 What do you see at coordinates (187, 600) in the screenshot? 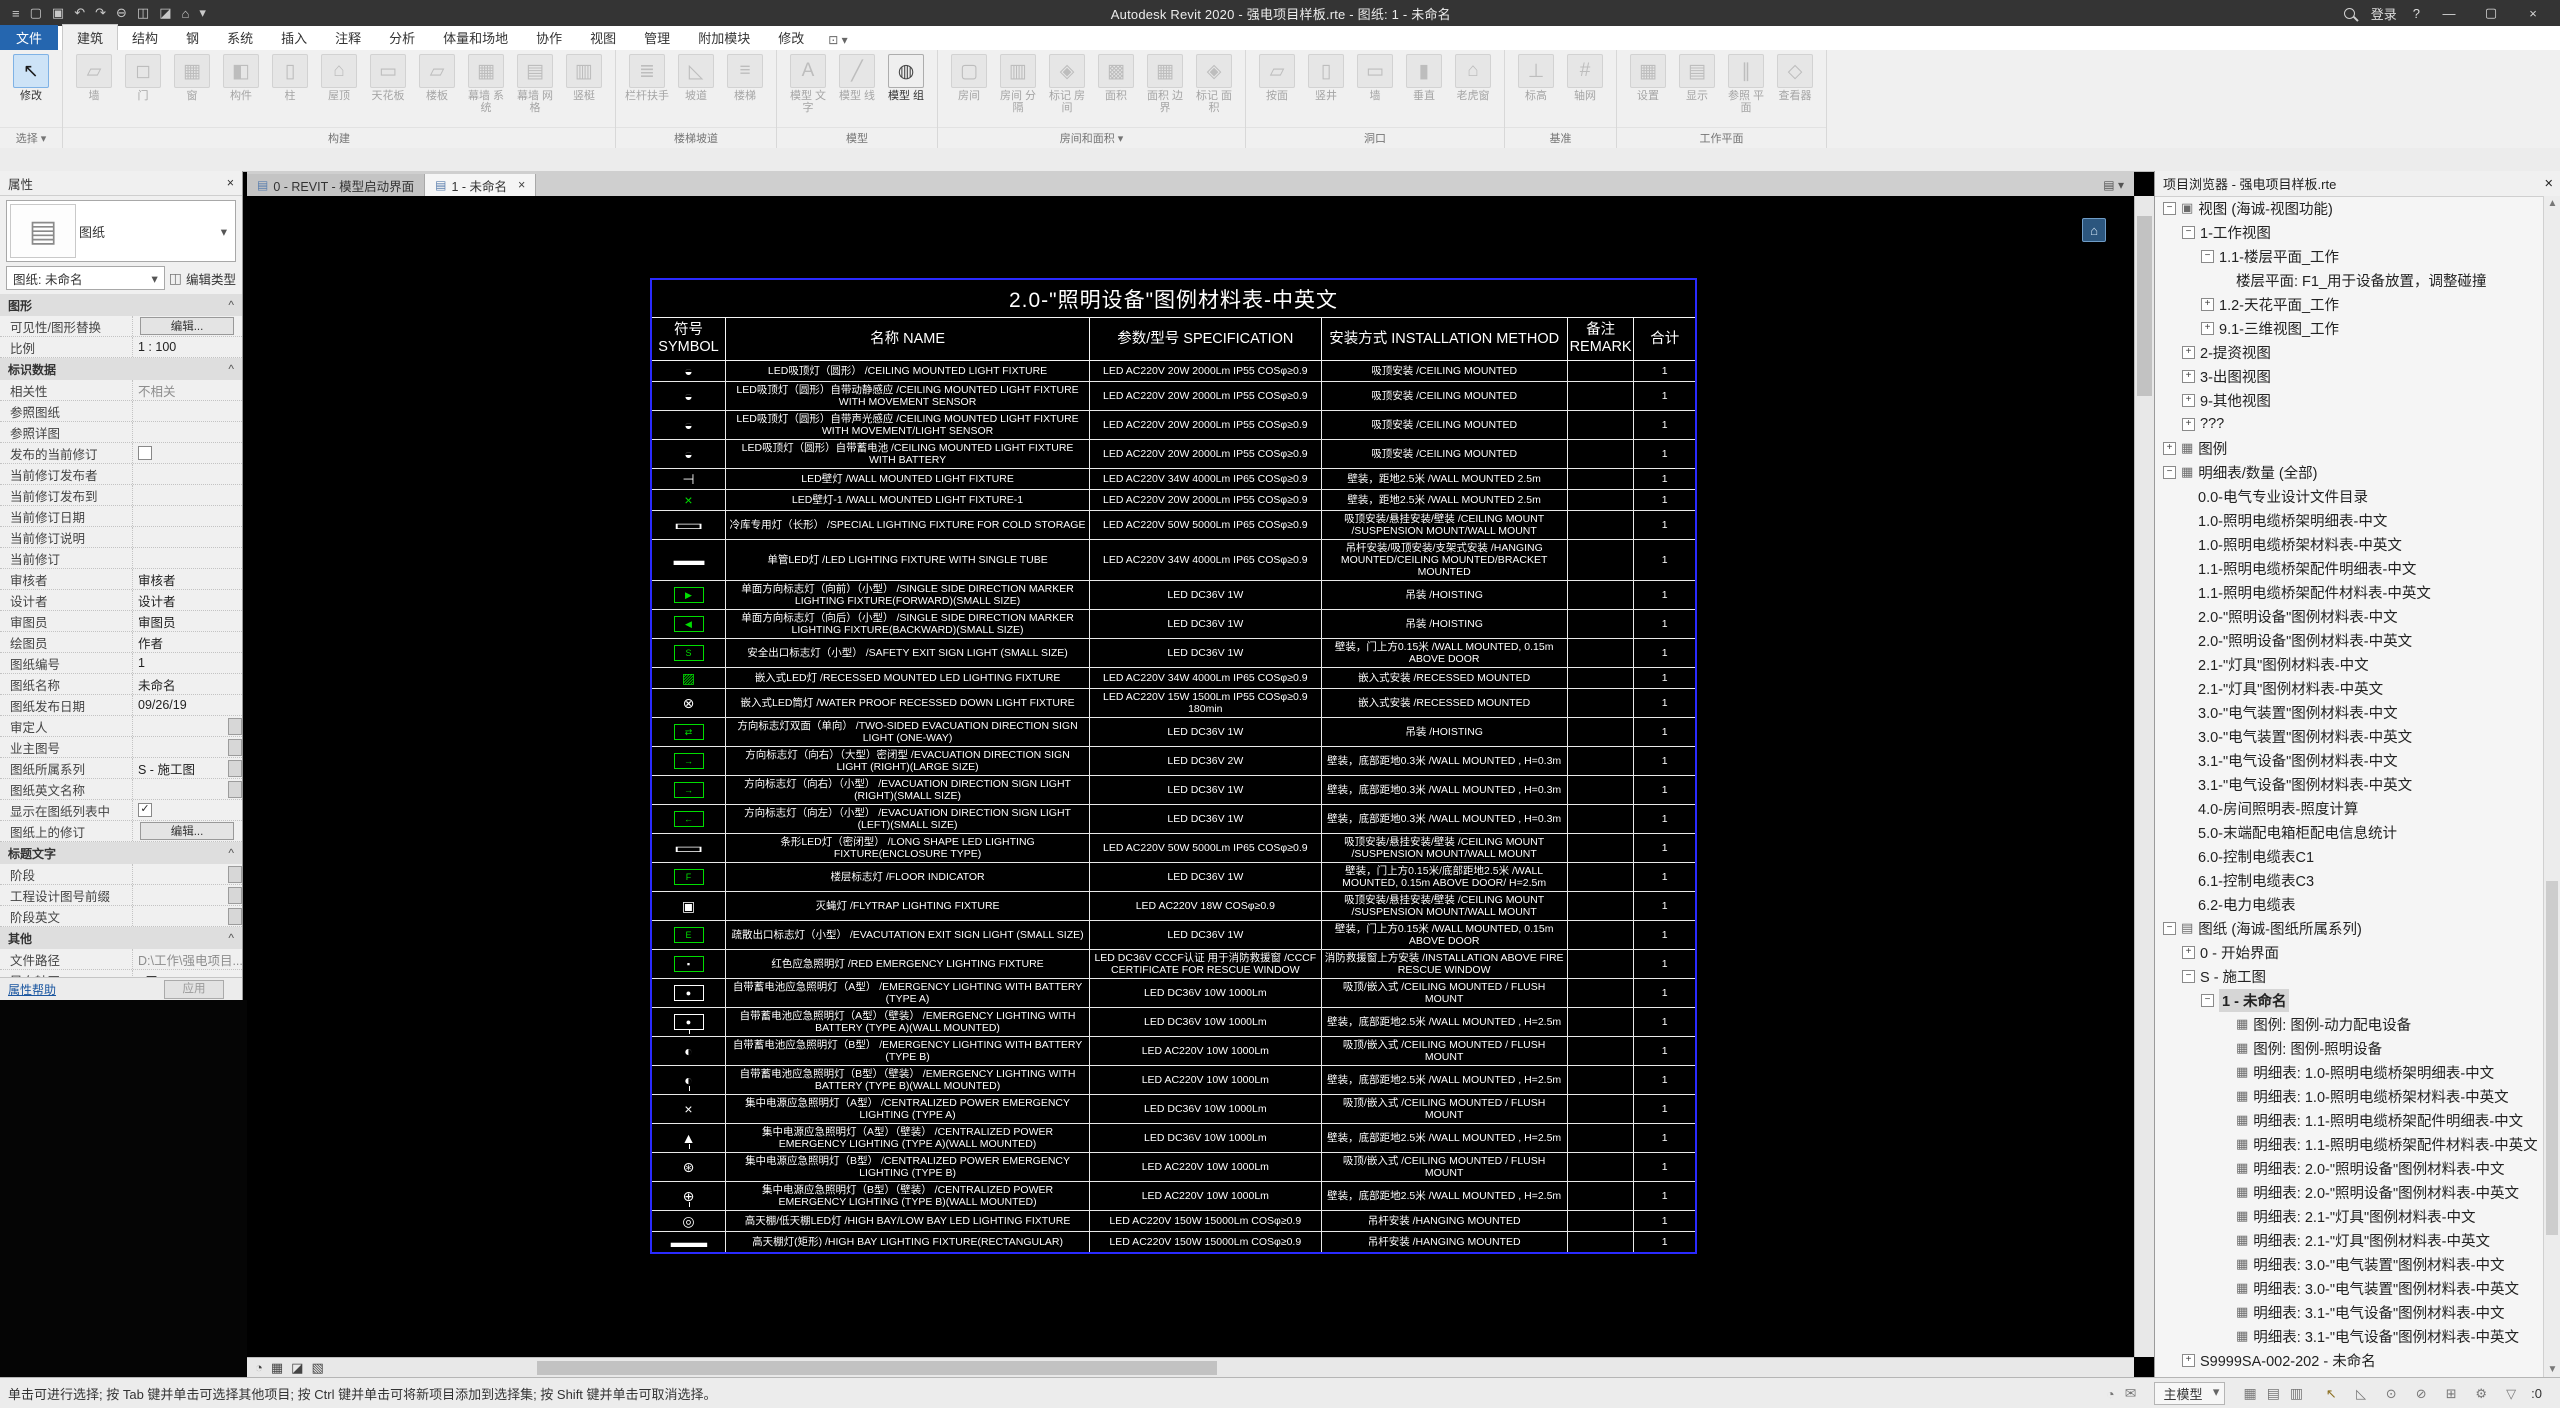
I see `property-value: 设计者` at bounding box center [187, 600].